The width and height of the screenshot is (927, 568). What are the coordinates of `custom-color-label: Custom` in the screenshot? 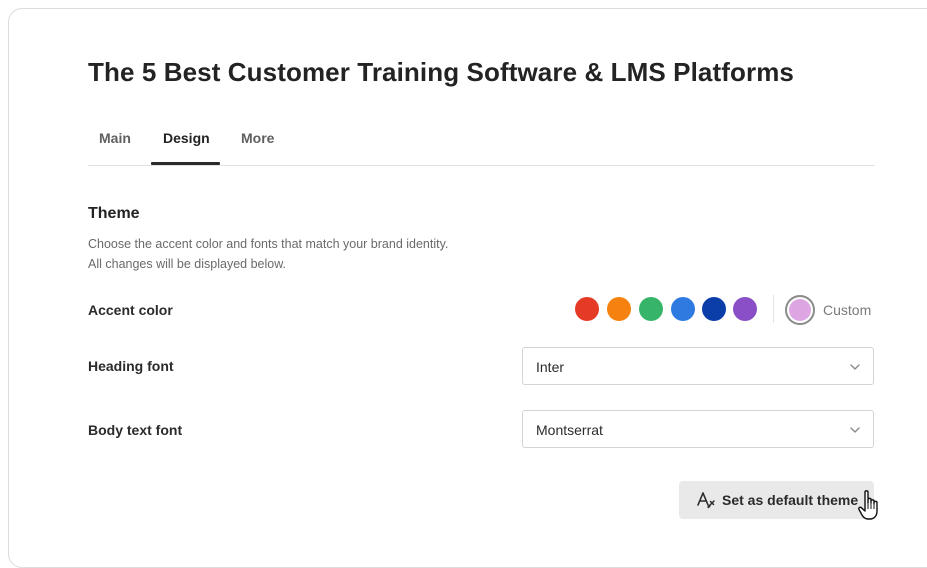 It's located at (847, 310).